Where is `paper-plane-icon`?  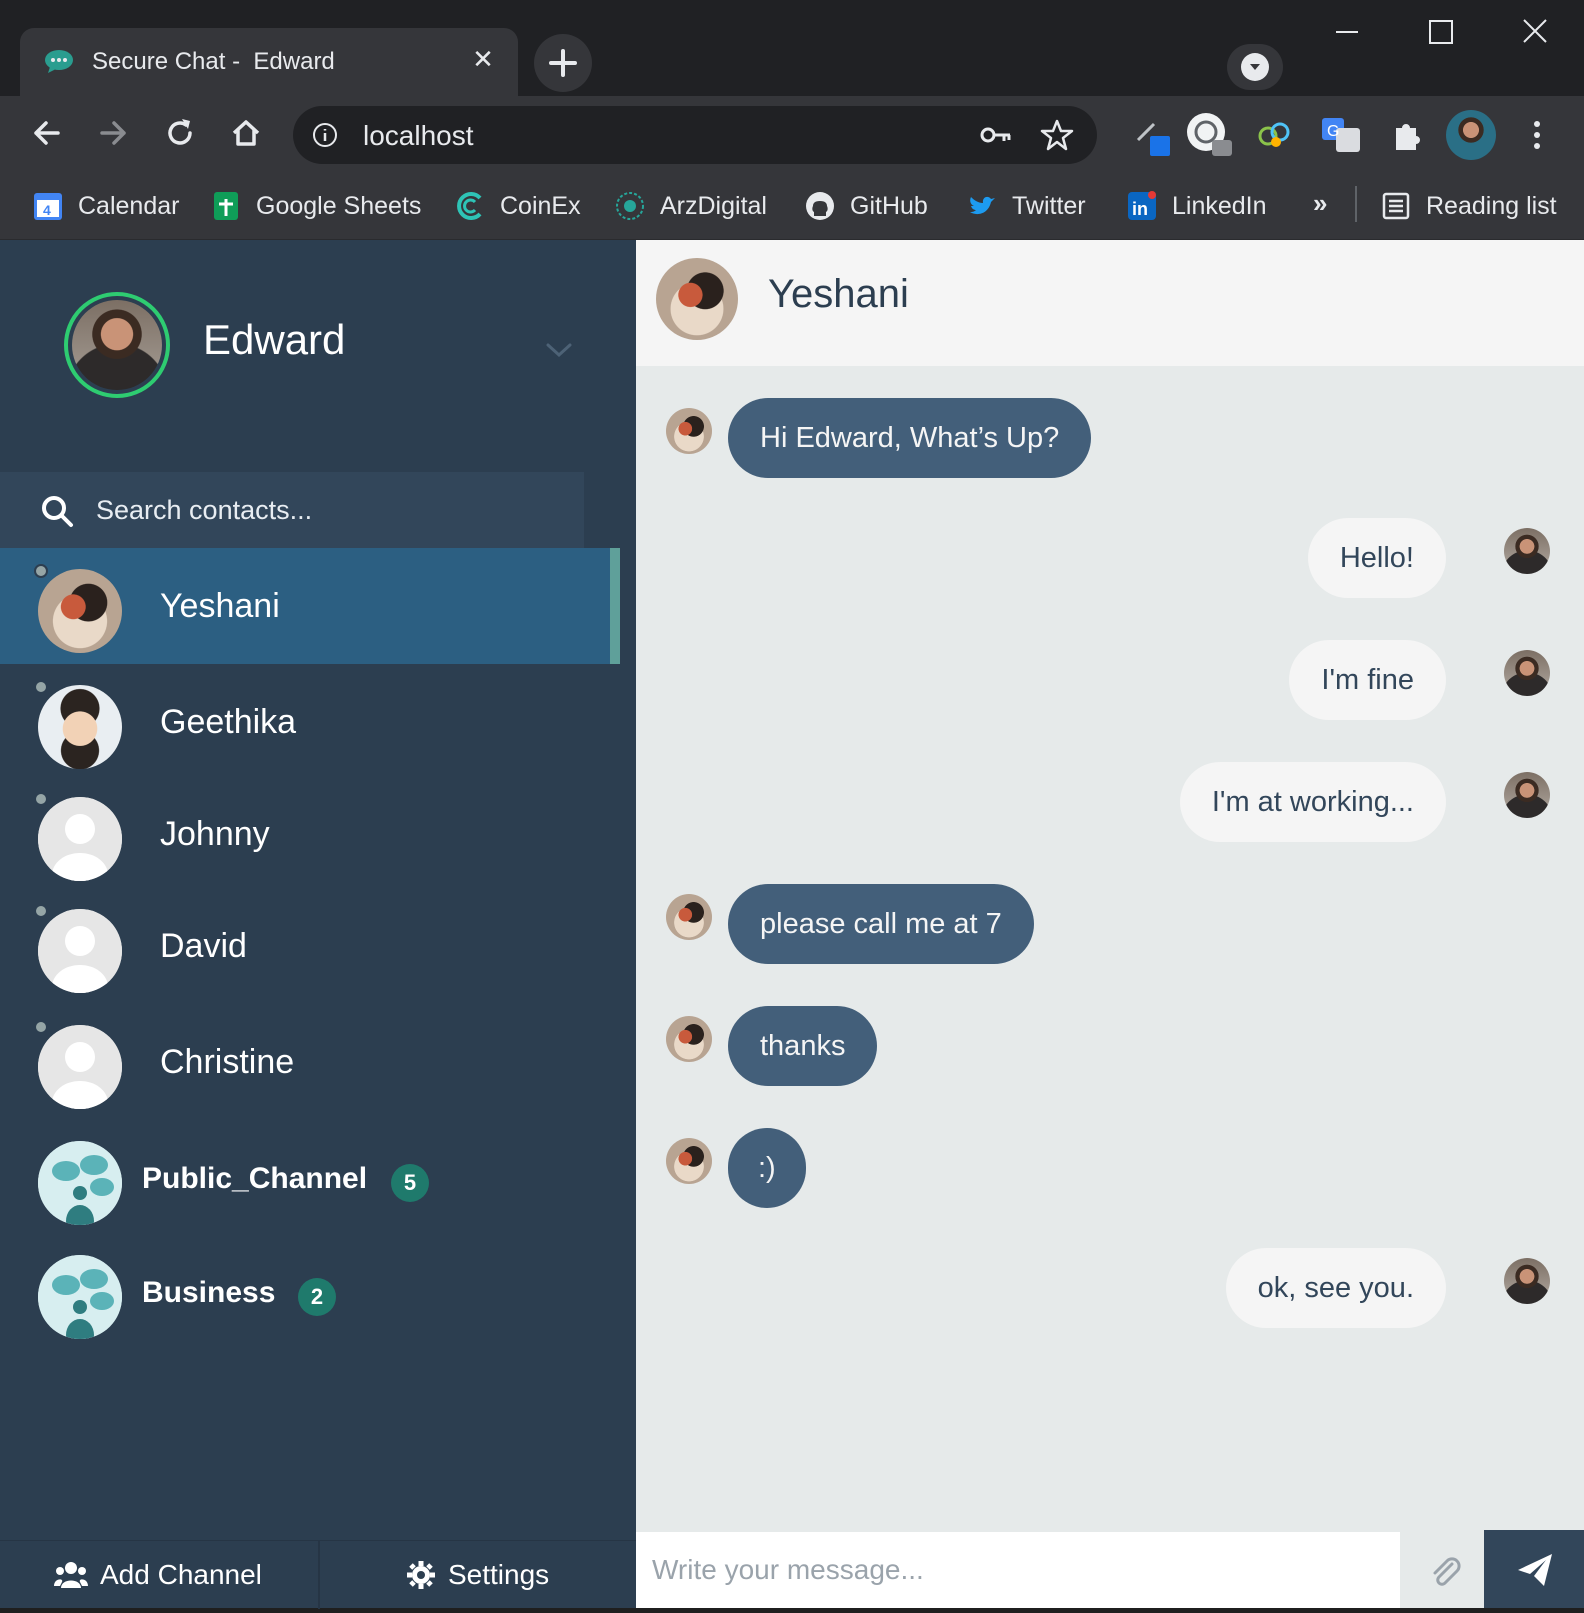
paper-plane-icon is located at coordinates (1535, 1570).